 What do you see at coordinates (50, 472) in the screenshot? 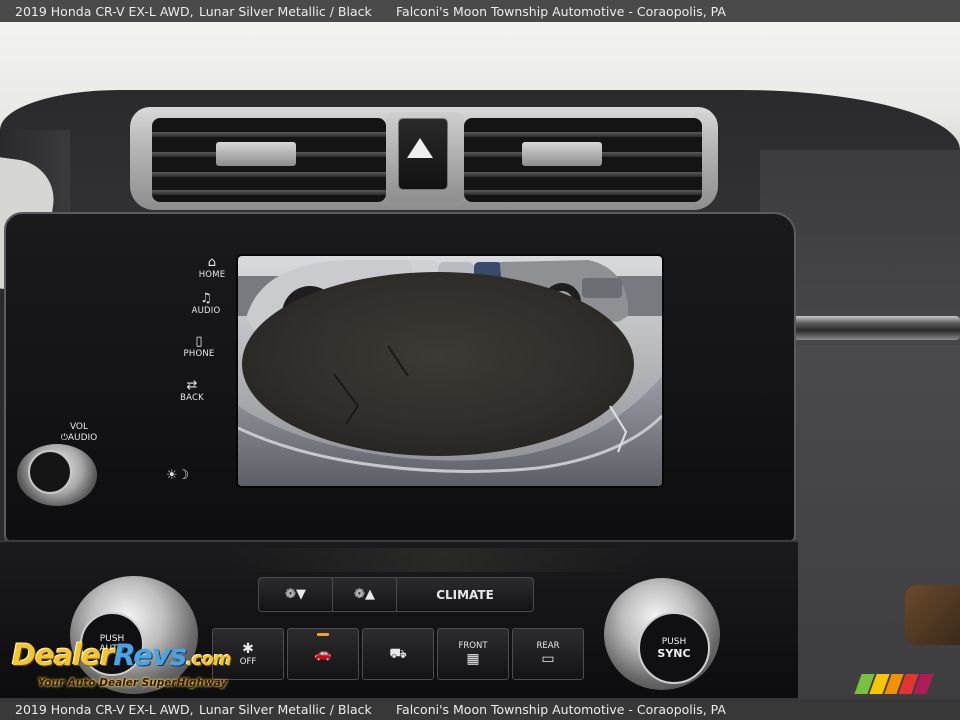
I see `volume-knob-center` at bounding box center [50, 472].